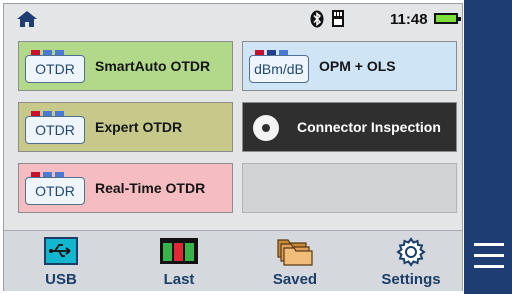 Image resolution: width=512 pixels, height=294 pixels. I want to click on tile-real-time-otdr: OTDR Real-Time OTDR, so click(125, 188).